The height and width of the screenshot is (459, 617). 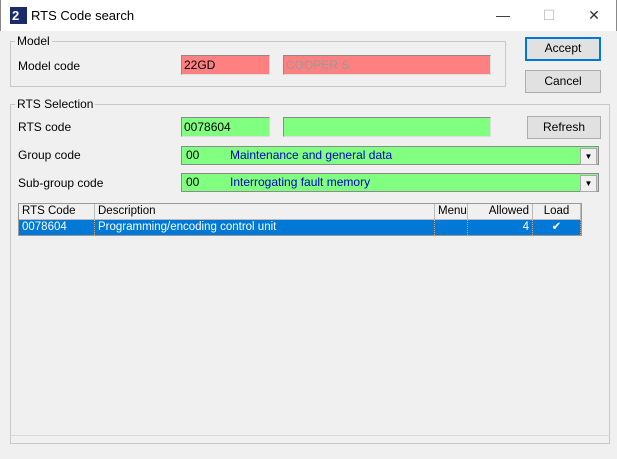 What do you see at coordinates (390, 182) in the screenshot?
I see `subgroup-code-combo: 00 Interrogating fault memory ▼` at bounding box center [390, 182].